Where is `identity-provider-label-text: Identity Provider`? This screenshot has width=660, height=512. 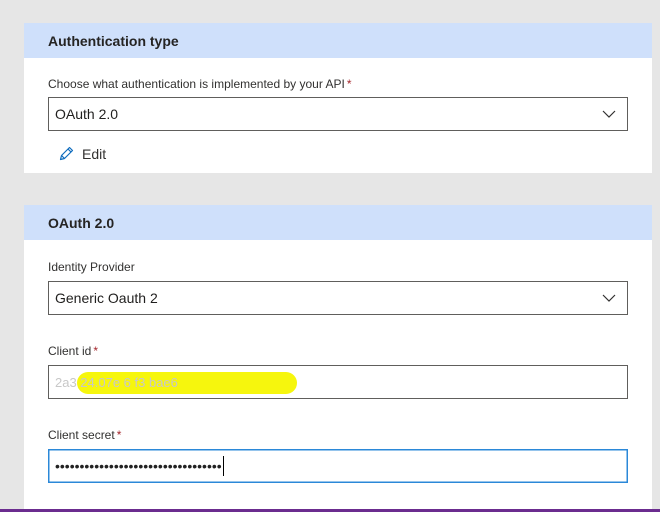 identity-provider-label-text: Identity Provider is located at coordinates (91, 267).